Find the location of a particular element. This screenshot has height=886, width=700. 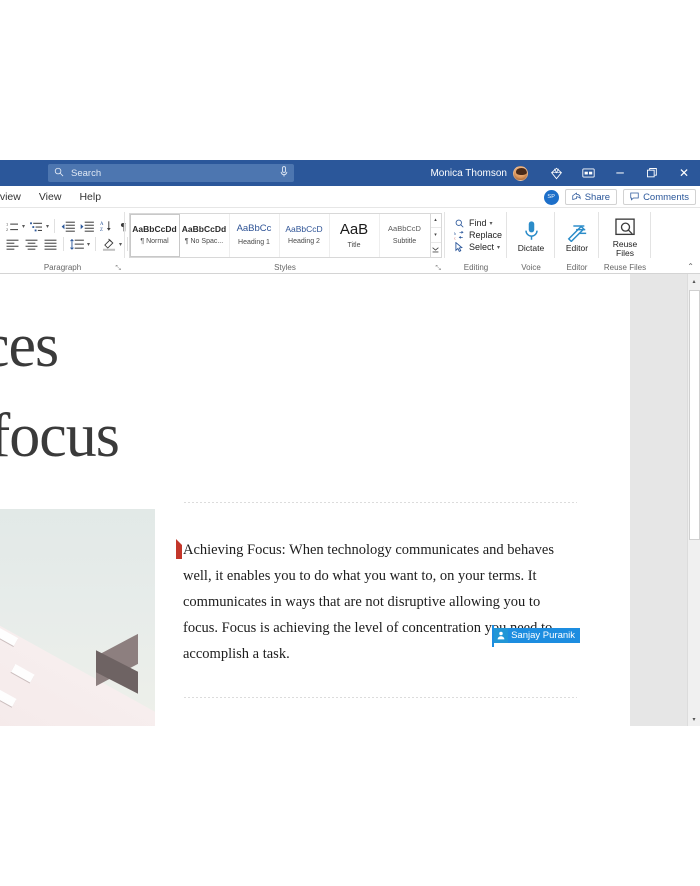

search-input: Search is located at coordinates (171, 173).